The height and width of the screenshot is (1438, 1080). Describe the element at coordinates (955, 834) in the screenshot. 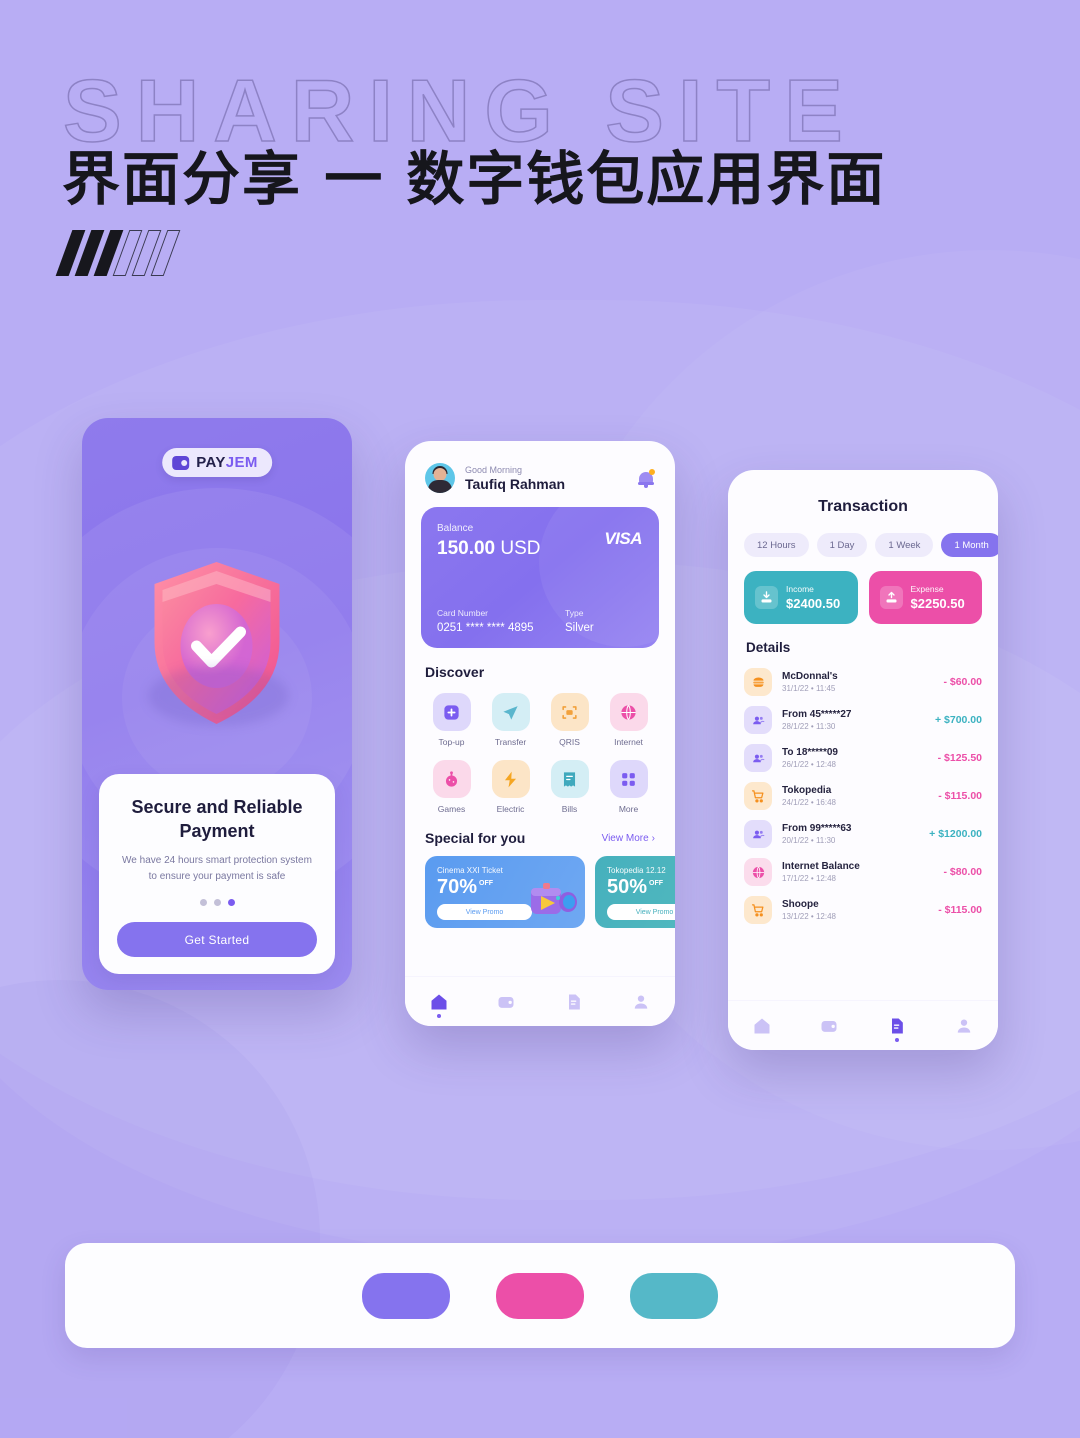

I see `transaction-amount: + $1200.00` at that location.